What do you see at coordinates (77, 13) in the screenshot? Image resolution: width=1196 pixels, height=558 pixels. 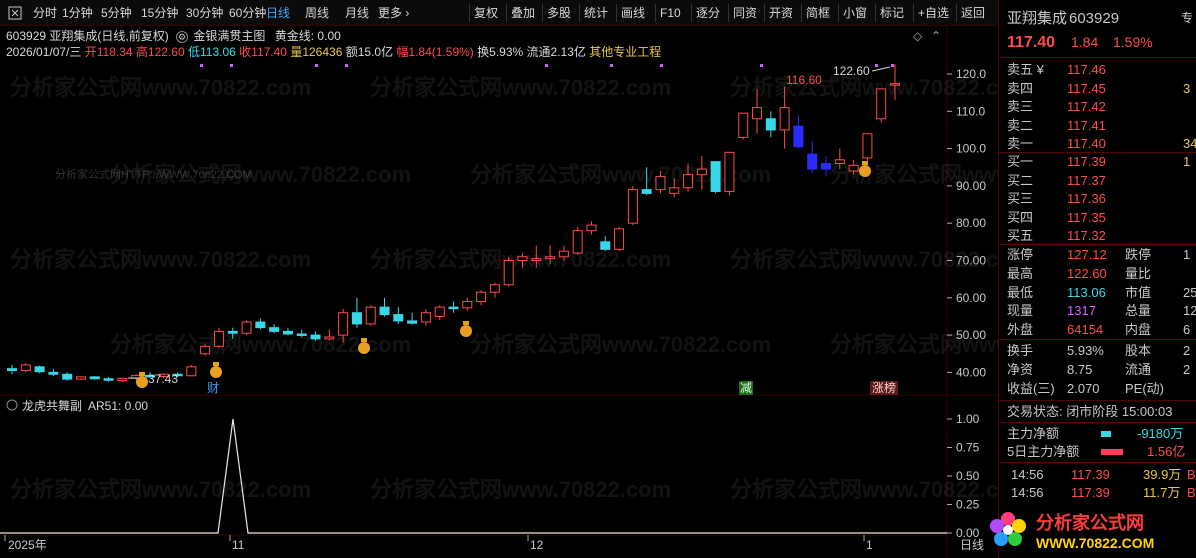 I see `period-tab-1: 1分钟` at bounding box center [77, 13].